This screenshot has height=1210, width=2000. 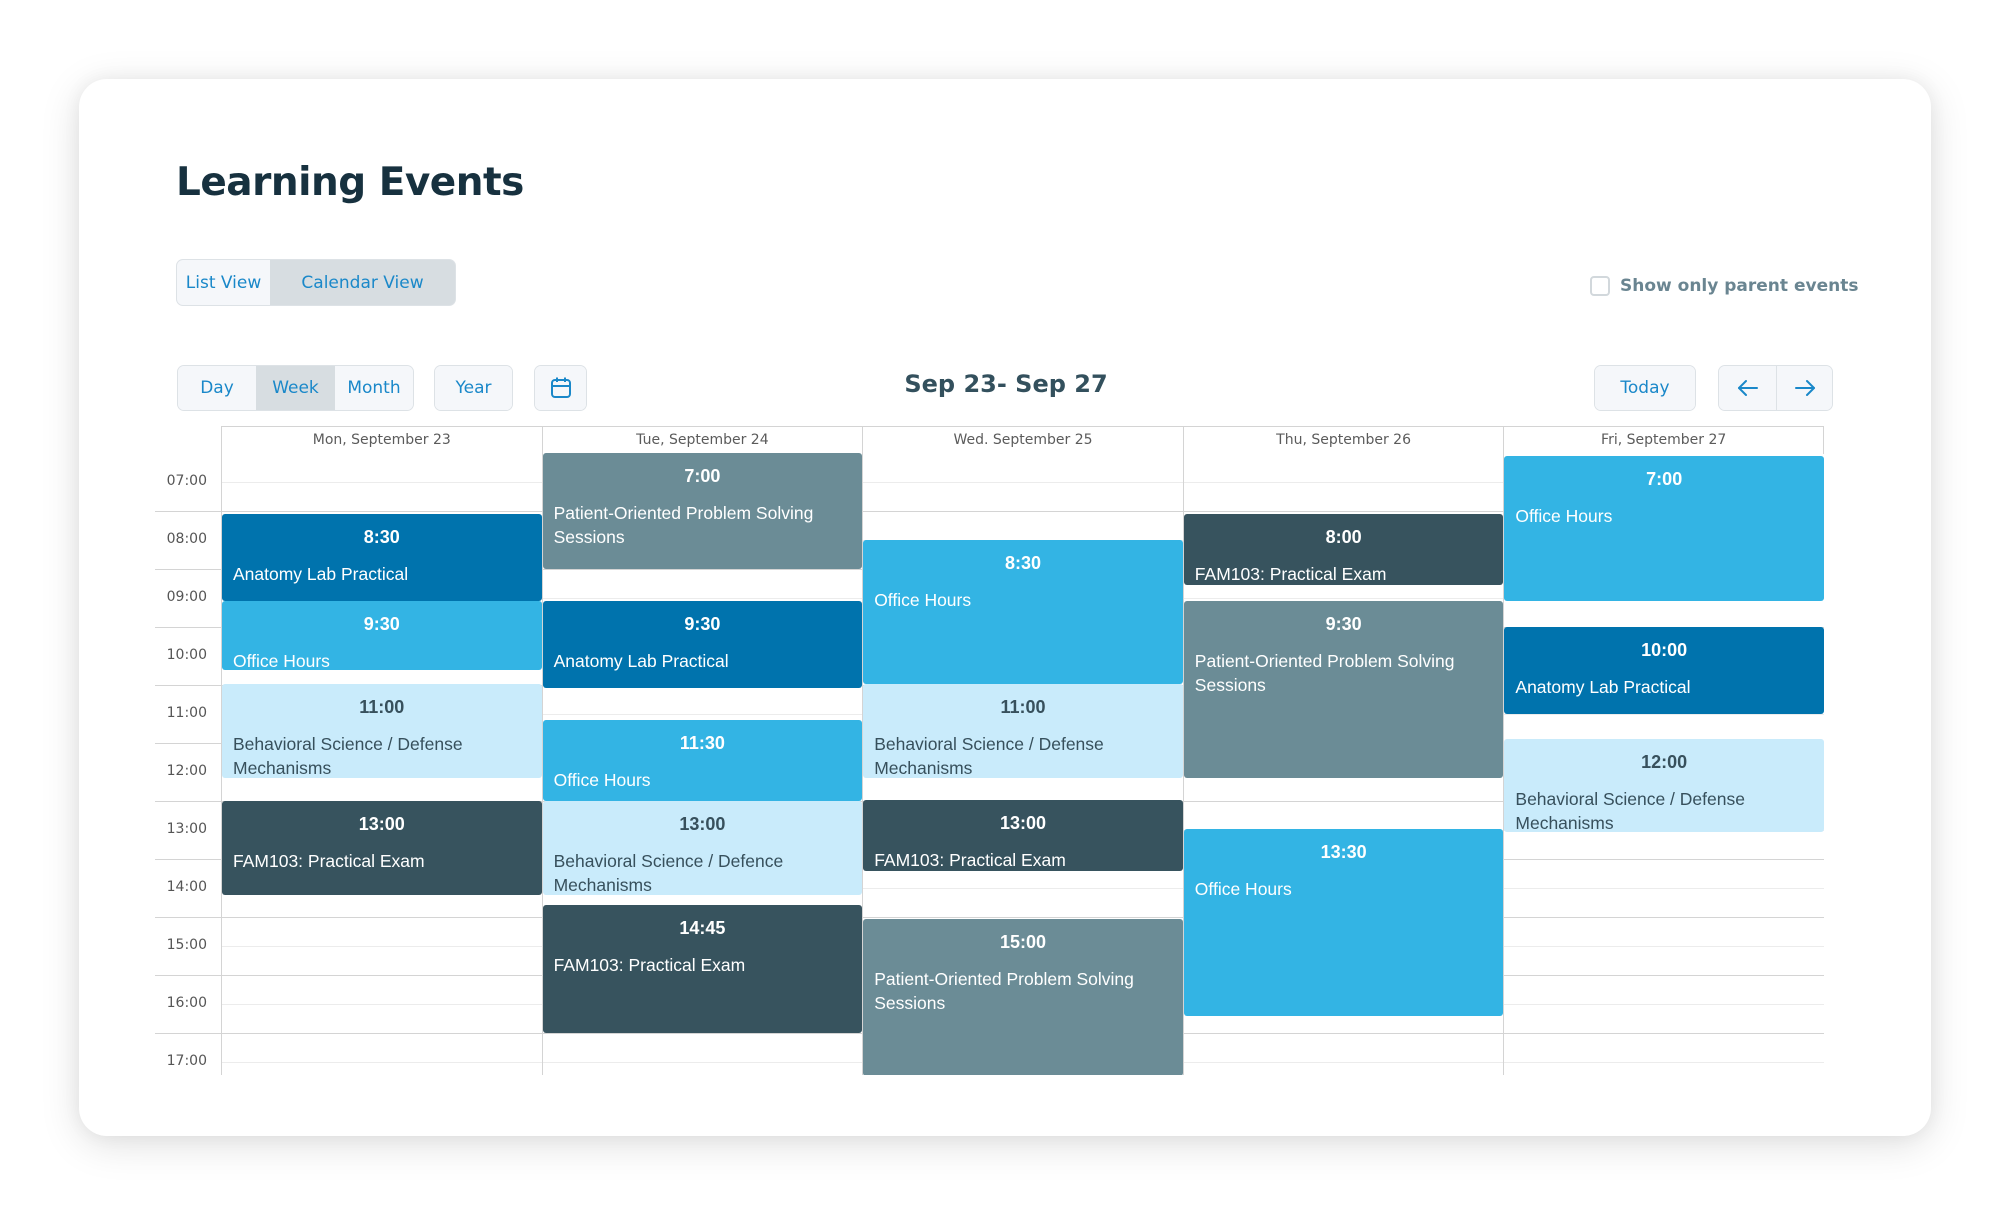 I want to click on today-group: Today, so click(x=1645, y=388).